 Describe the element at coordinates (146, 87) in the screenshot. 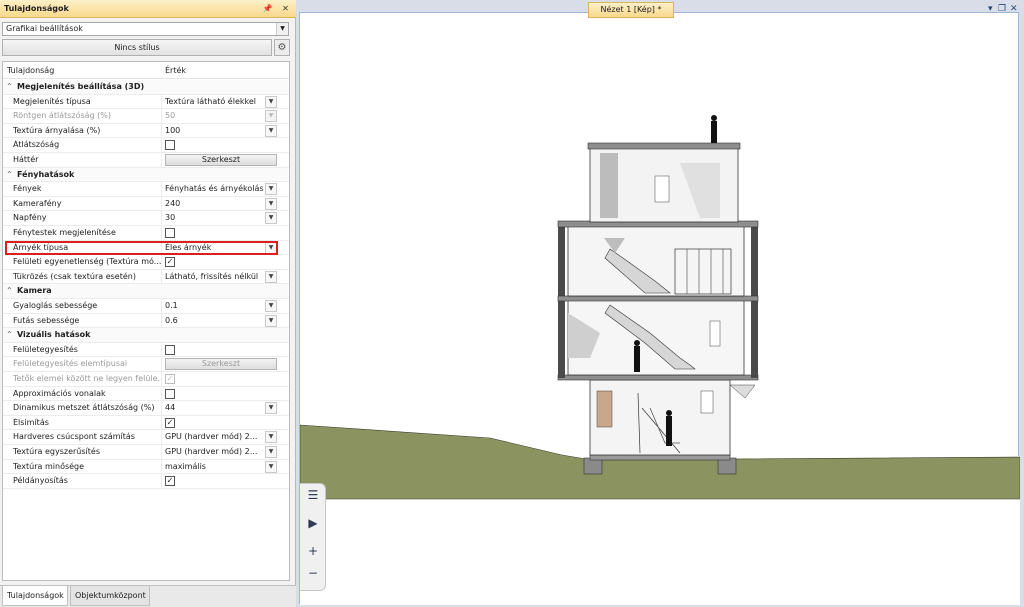

I see `property-group-header: ⌃ Megjelenítés beállítása (3D)` at that location.